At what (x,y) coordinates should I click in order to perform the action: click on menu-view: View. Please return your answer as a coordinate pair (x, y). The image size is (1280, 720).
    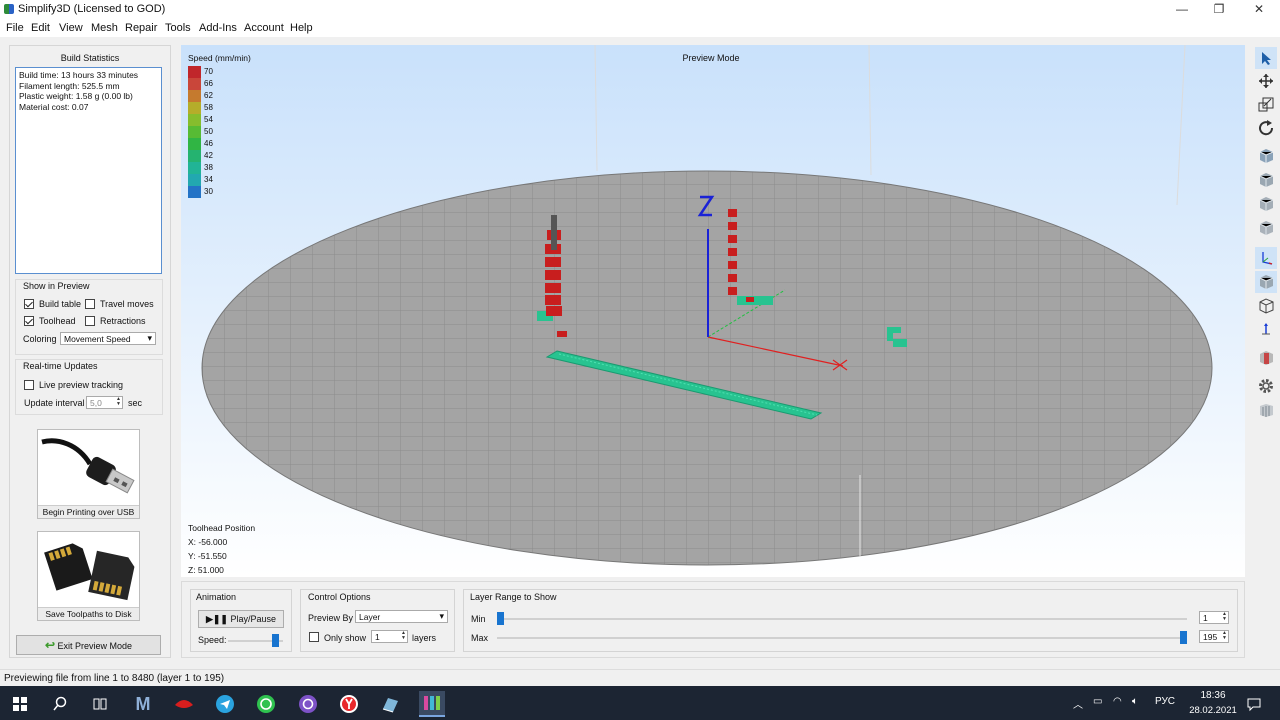
    Looking at the image, I should click on (71, 28).